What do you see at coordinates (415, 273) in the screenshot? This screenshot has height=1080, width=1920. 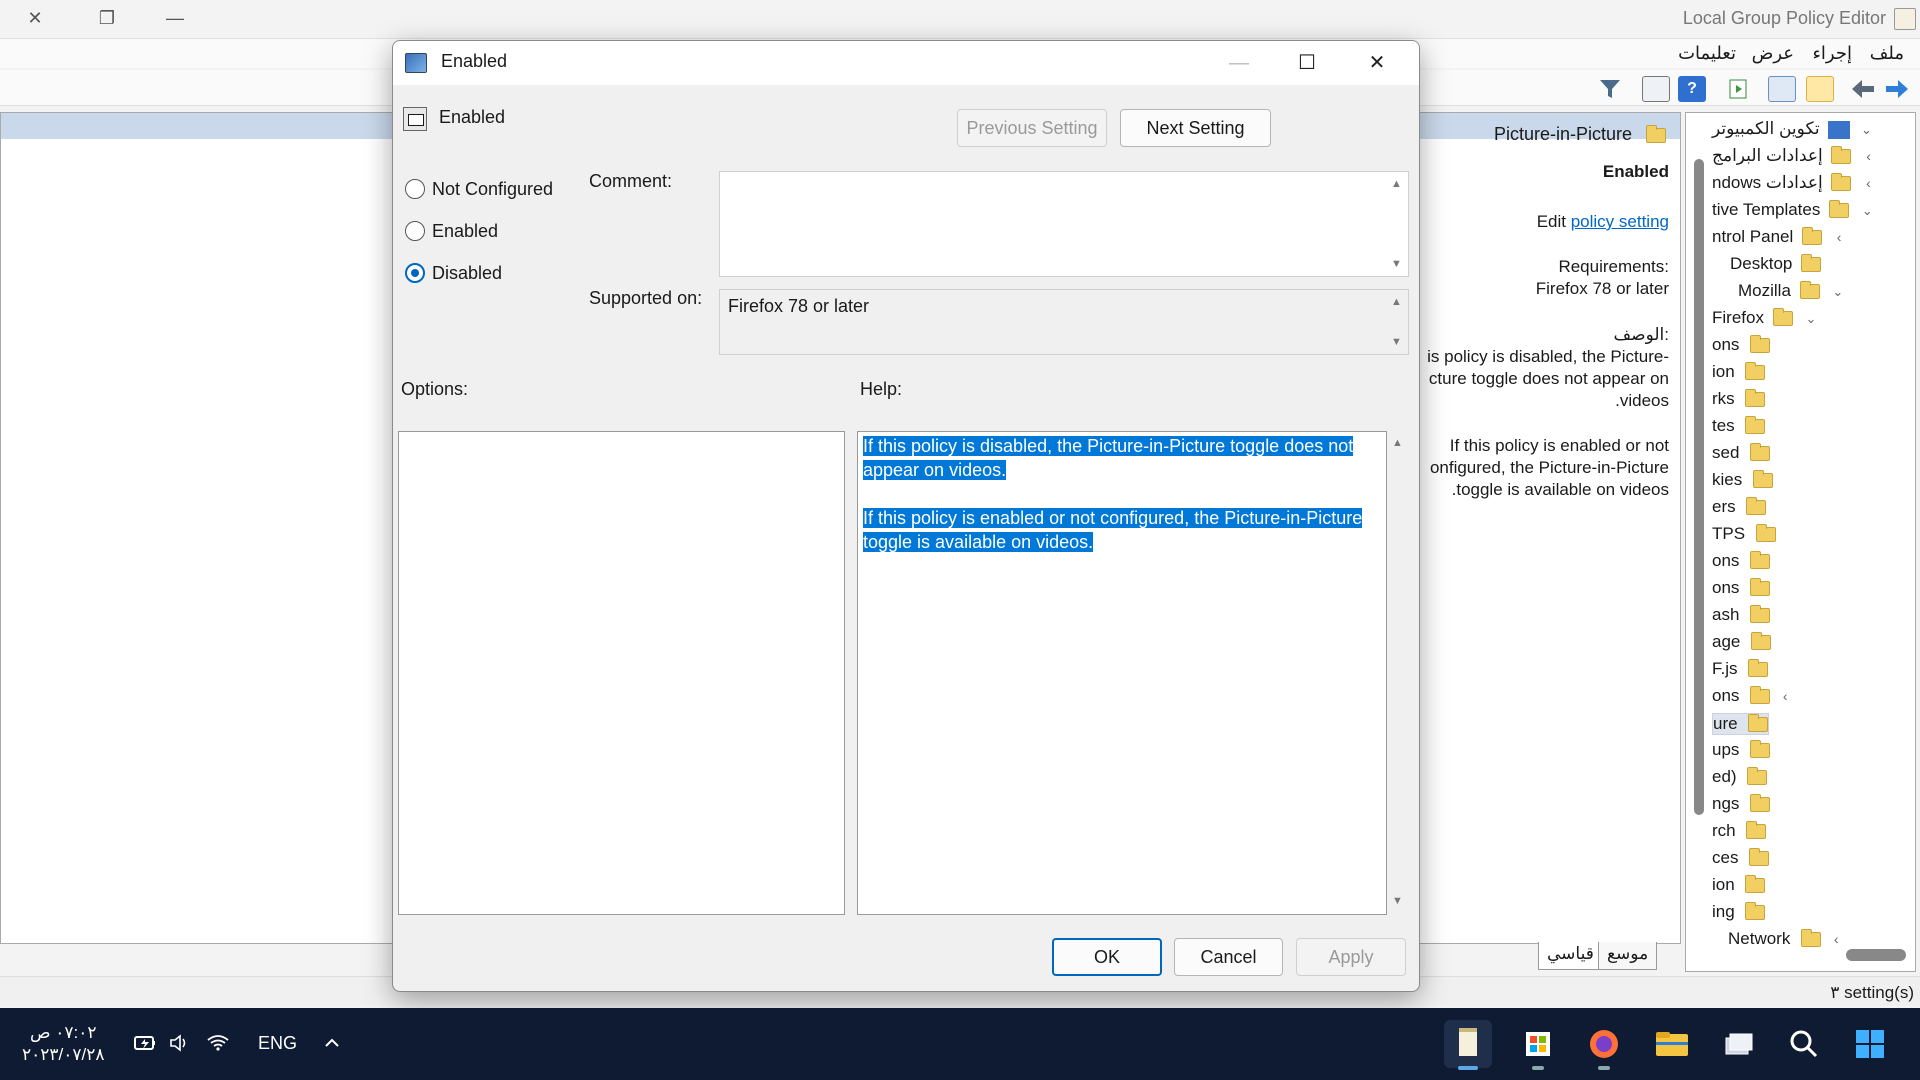 I see `radio-circle-checked` at bounding box center [415, 273].